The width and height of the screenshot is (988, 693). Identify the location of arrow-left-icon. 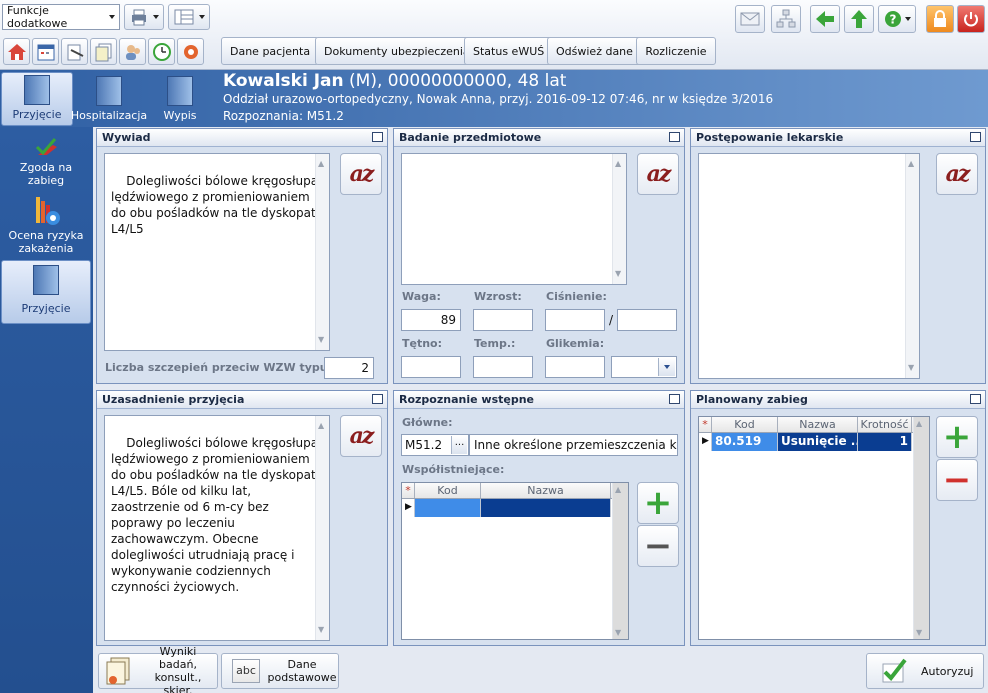
(825, 19).